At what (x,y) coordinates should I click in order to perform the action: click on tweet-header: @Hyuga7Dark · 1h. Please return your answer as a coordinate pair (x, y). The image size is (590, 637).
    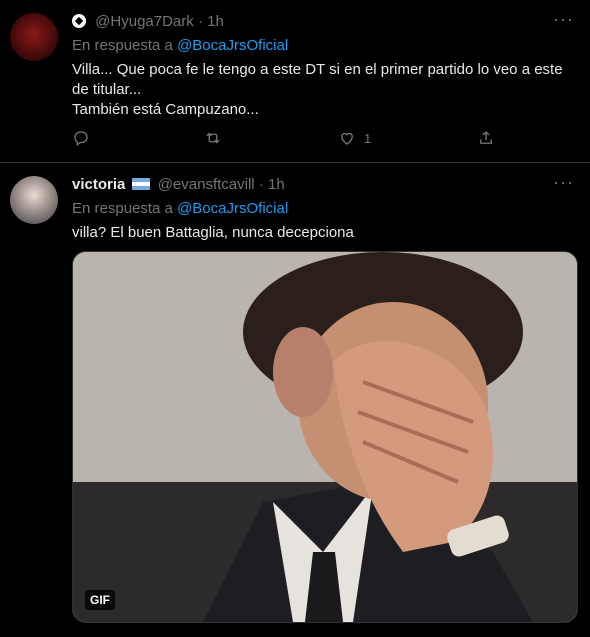
    Looking at the image, I should click on (148, 22).